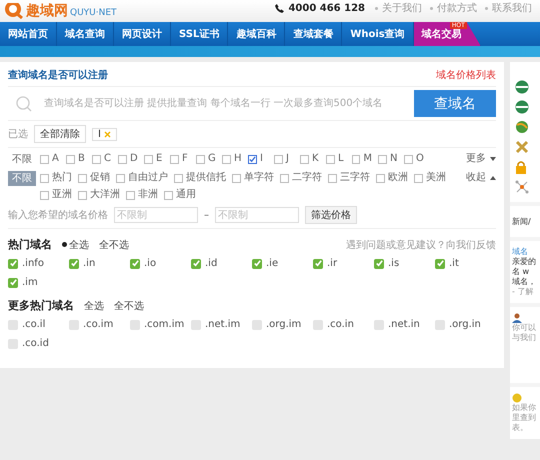 The width and height of the screenshot is (540, 460). Describe the element at coordinates (517, 318) in the screenshot. I see `person-icon` at that location.